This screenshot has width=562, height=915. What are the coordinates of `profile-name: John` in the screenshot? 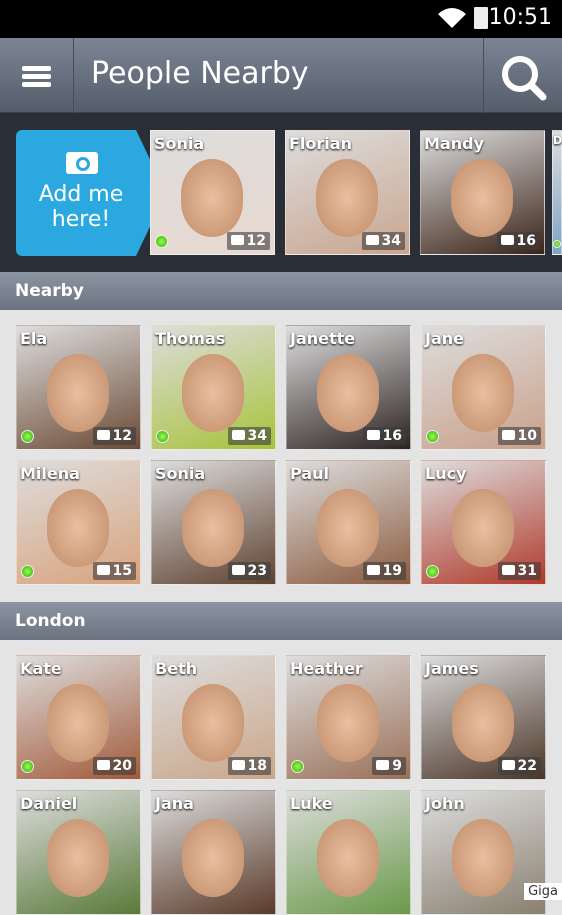 It's located at (445, 803).